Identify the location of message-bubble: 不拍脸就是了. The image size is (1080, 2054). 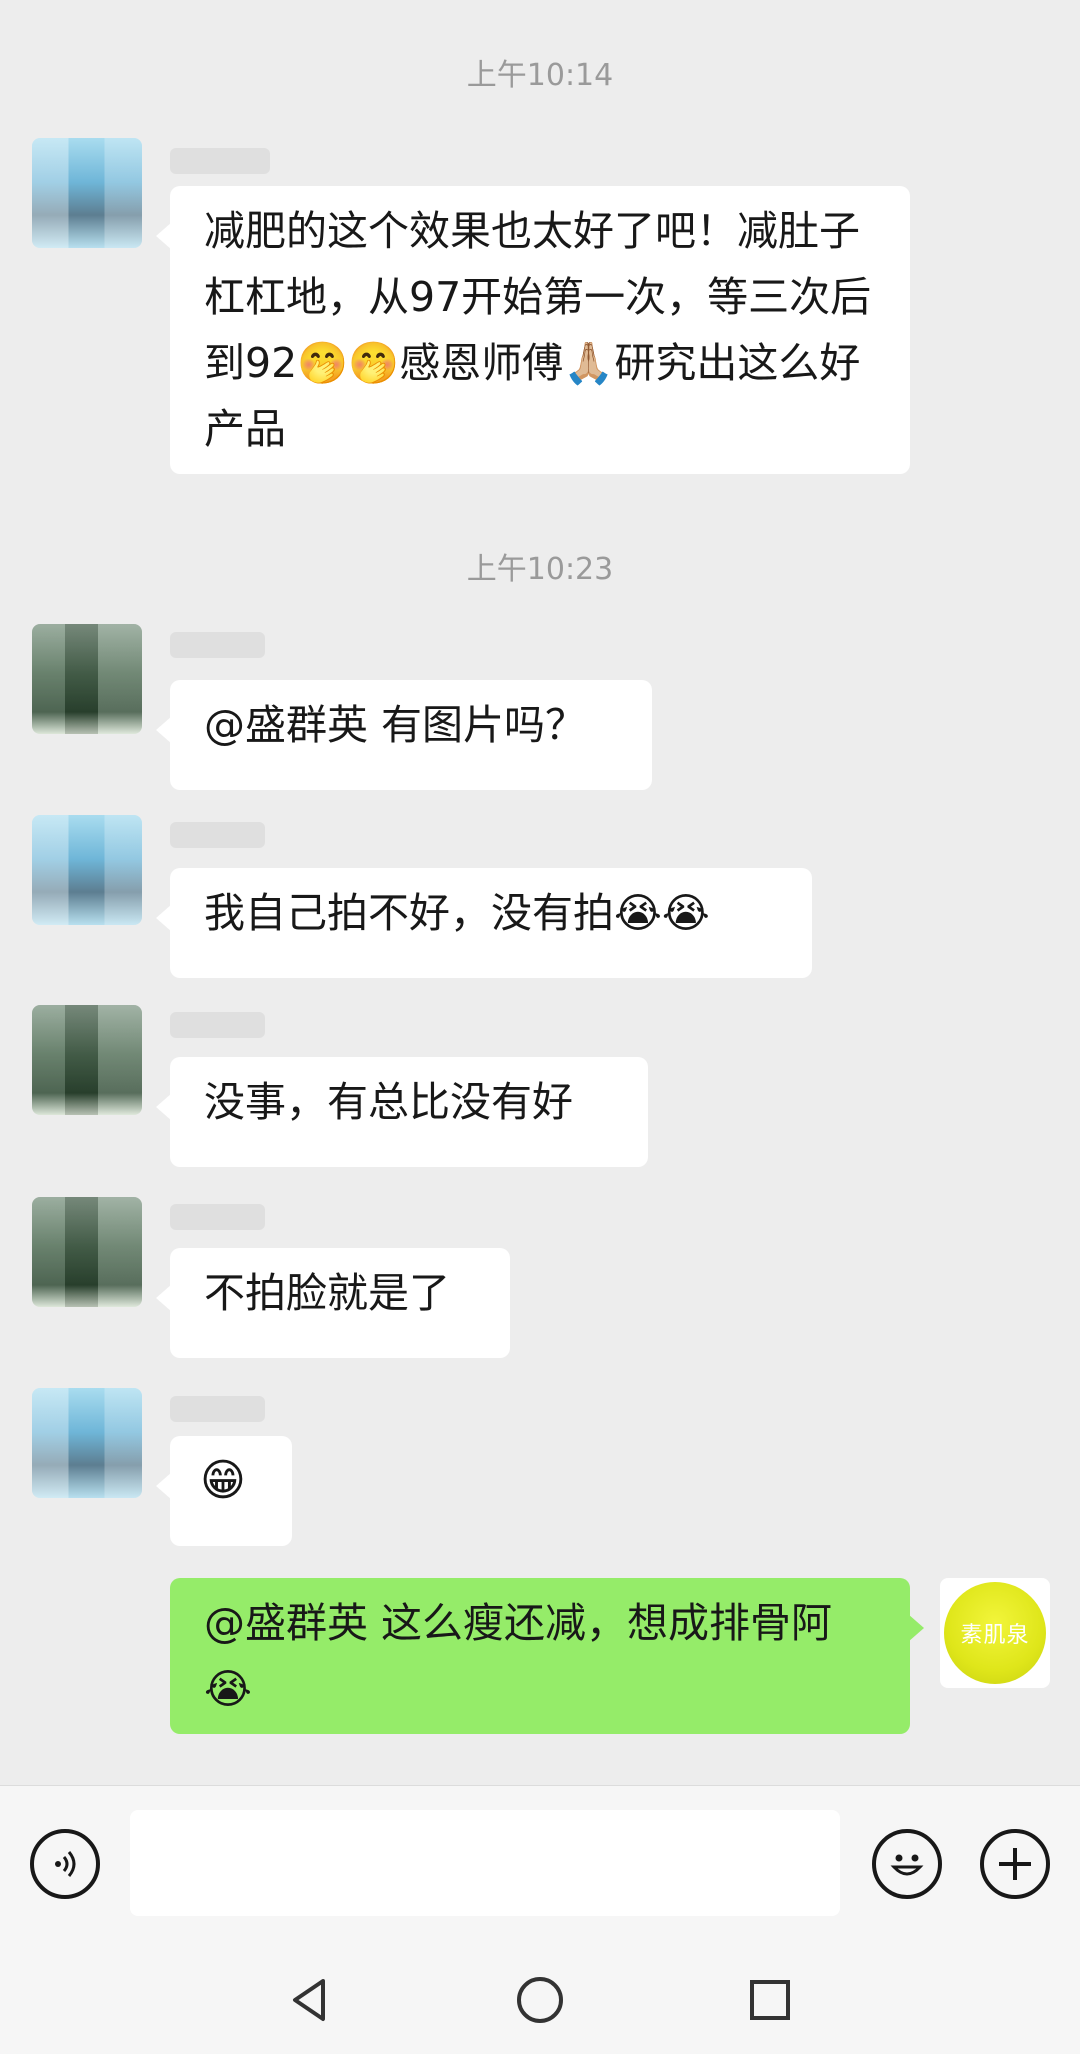
(333, 1303).